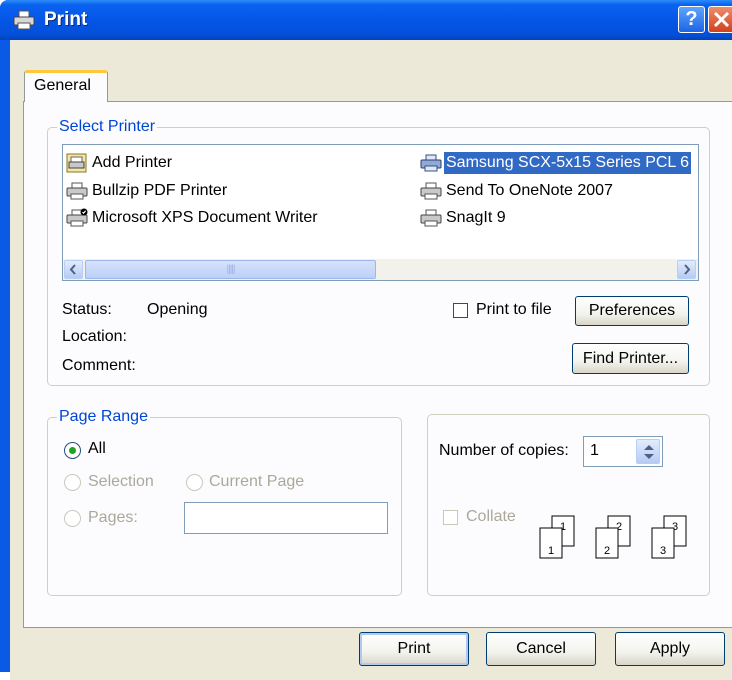 Image resolution: width=732 pixels, height=680 pixels. Describe the element at coordinates (72, 482) in the screenshot. I see `selection-radio` at that location.